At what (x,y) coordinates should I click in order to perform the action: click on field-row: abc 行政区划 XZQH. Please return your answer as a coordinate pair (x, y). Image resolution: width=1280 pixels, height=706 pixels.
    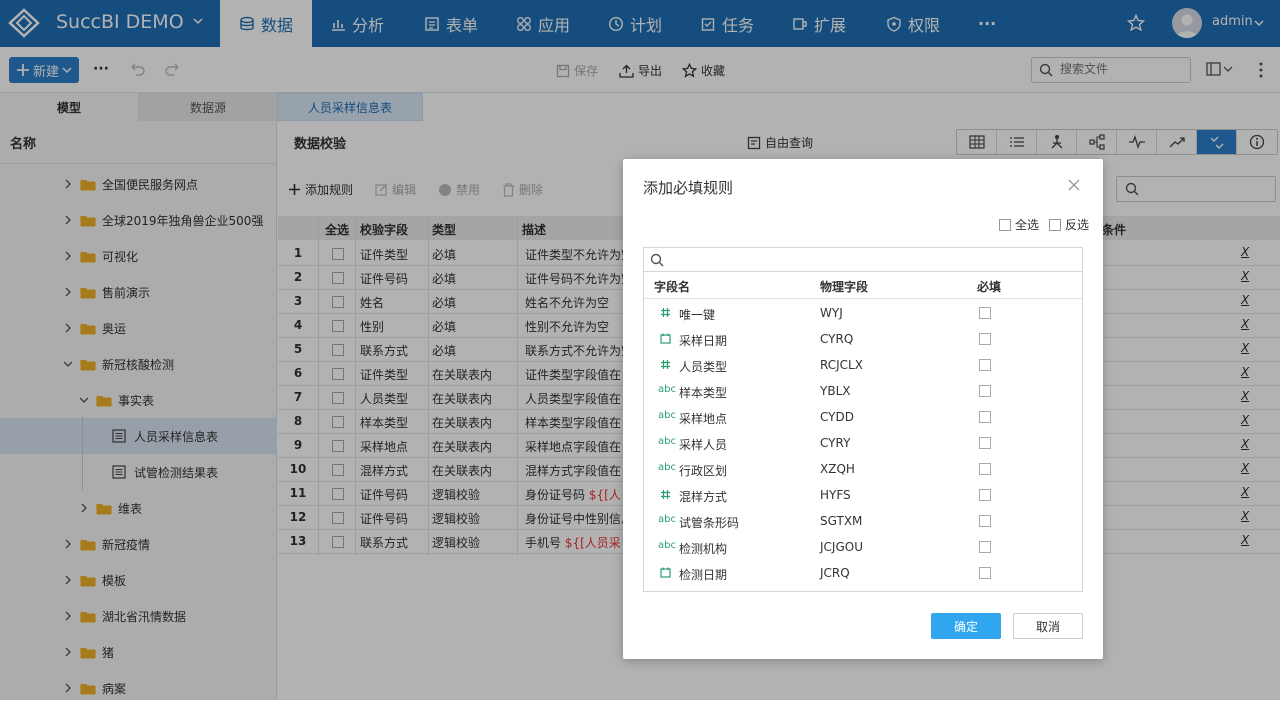
    Looking at the image, I should click on (863, 469).